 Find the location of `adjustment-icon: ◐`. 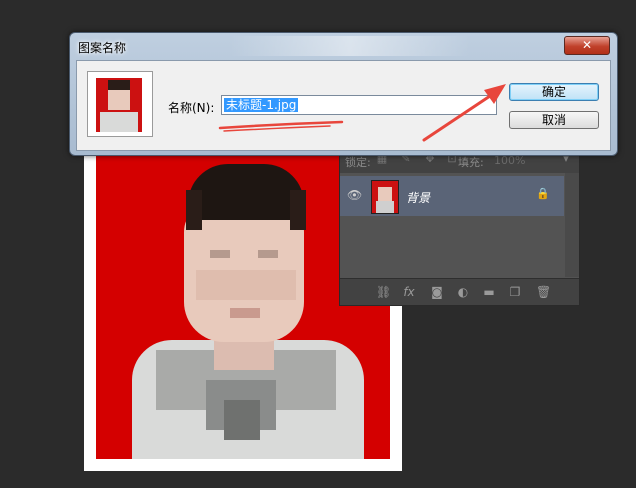

adjustment-icon: ◐ is located at coordinates (463, 292).